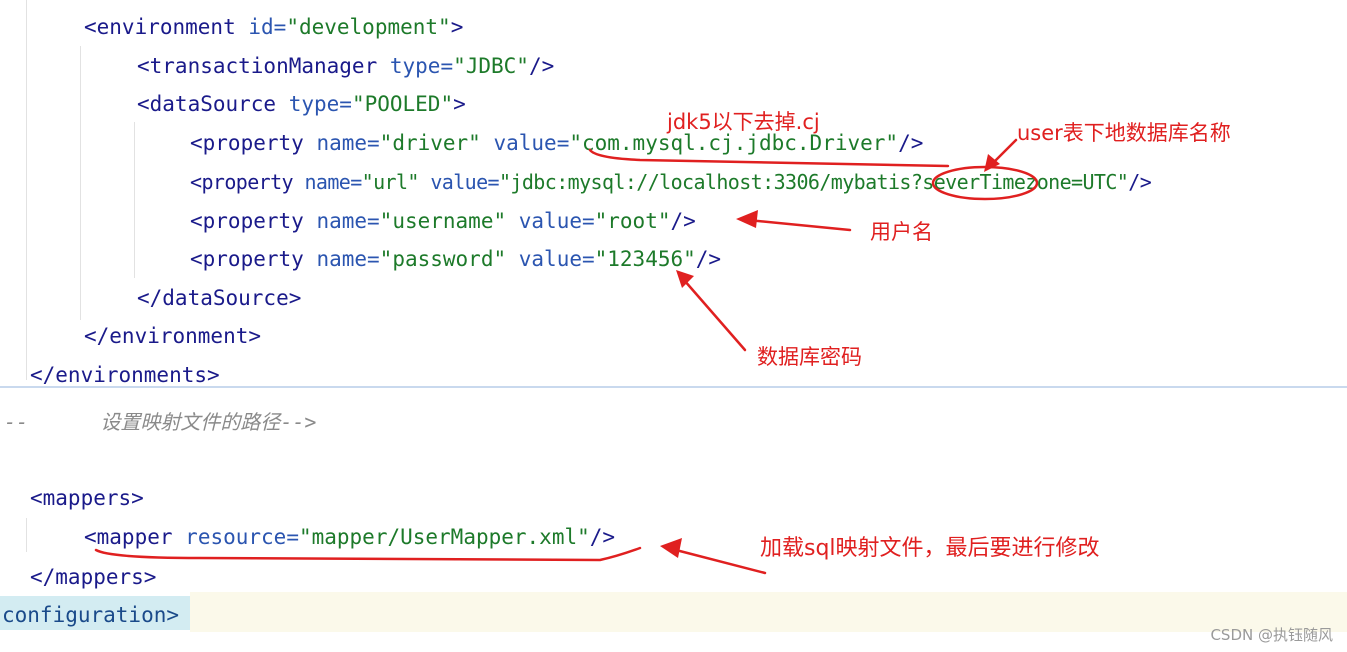  Describe the element at coordinates (930, 548) in the screenshot. I see `annotation-mapper-note: 加载sql映射文件，最后要进行修改` at that location.